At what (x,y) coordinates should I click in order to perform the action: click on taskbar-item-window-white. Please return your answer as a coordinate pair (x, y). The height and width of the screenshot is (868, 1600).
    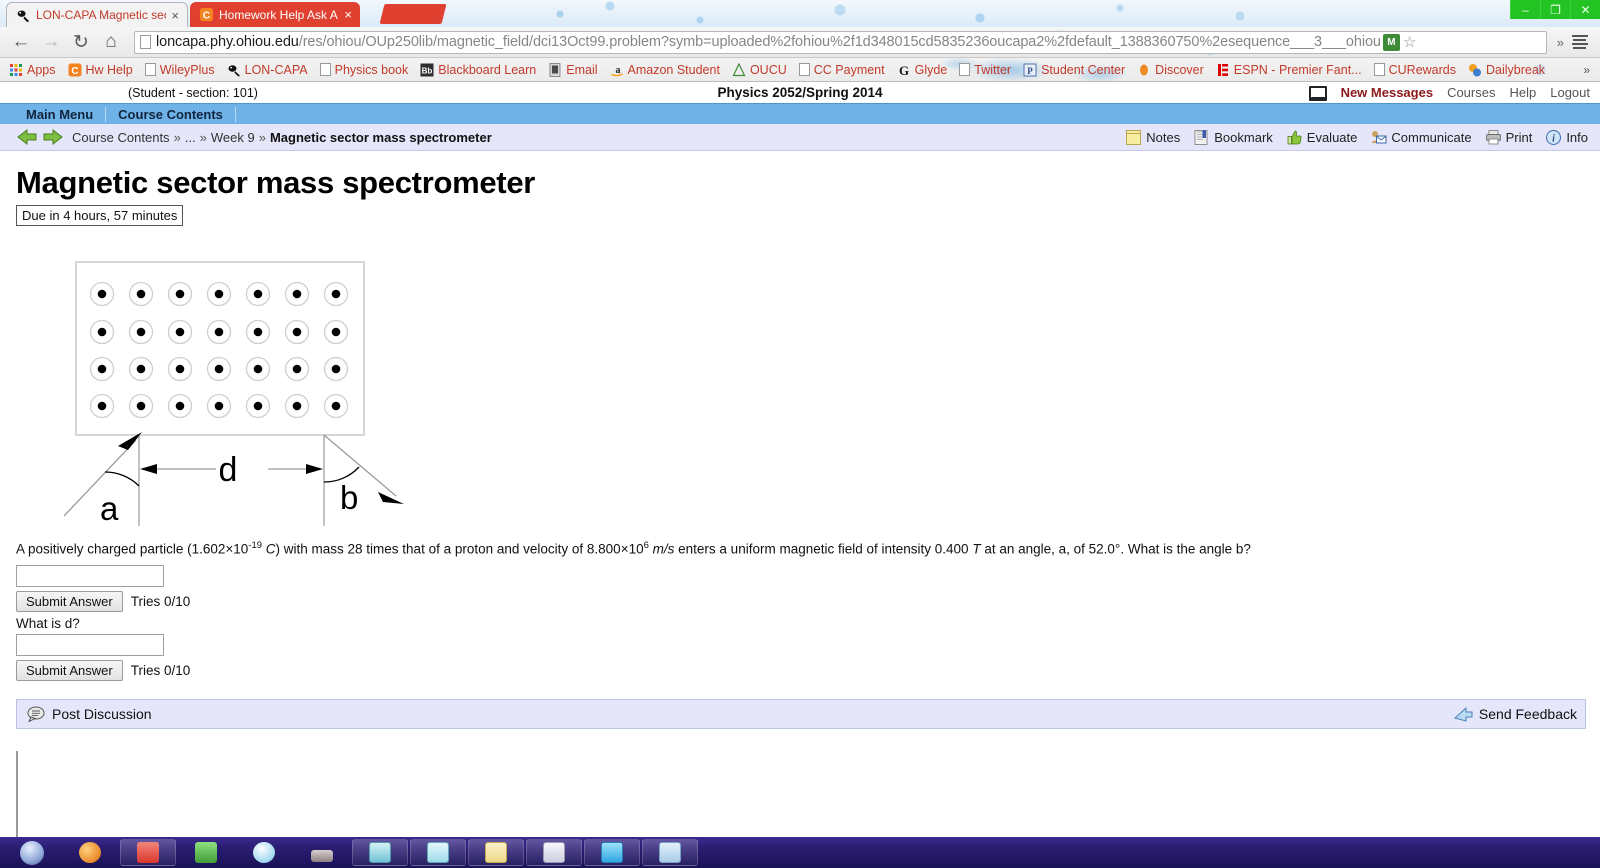
    Looking at the image, I should click on (554, 852).